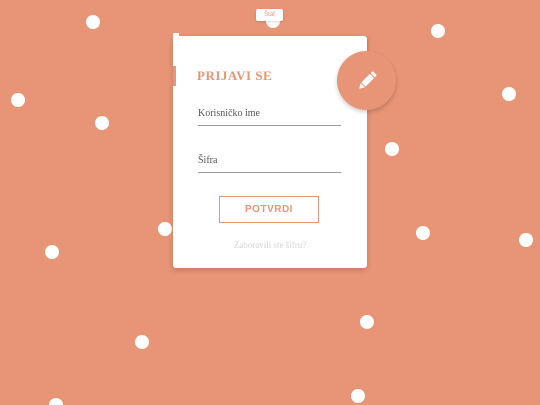 The height and width of the screenshot is (405, 540). What do you see at coordinates (208, 160) in the screenshot?
I see `password-label: Šifra` at bounding box center [208, 160].